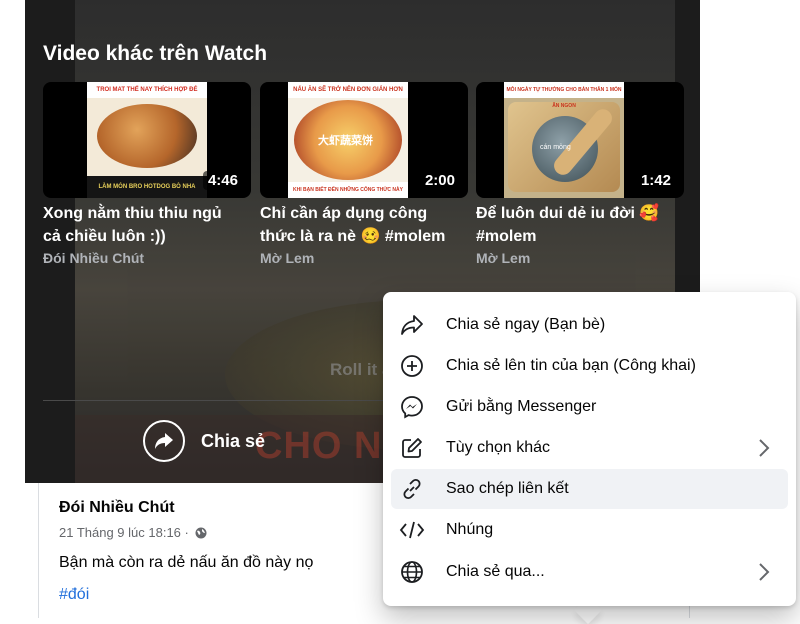 The height and width of the screenshot is (624, 800). What do you see at coordinates (353, 236) in the screenshot?
I see `video-title-line: thức là ra nè 🥴 #molem` at bounding box center [353, 236].